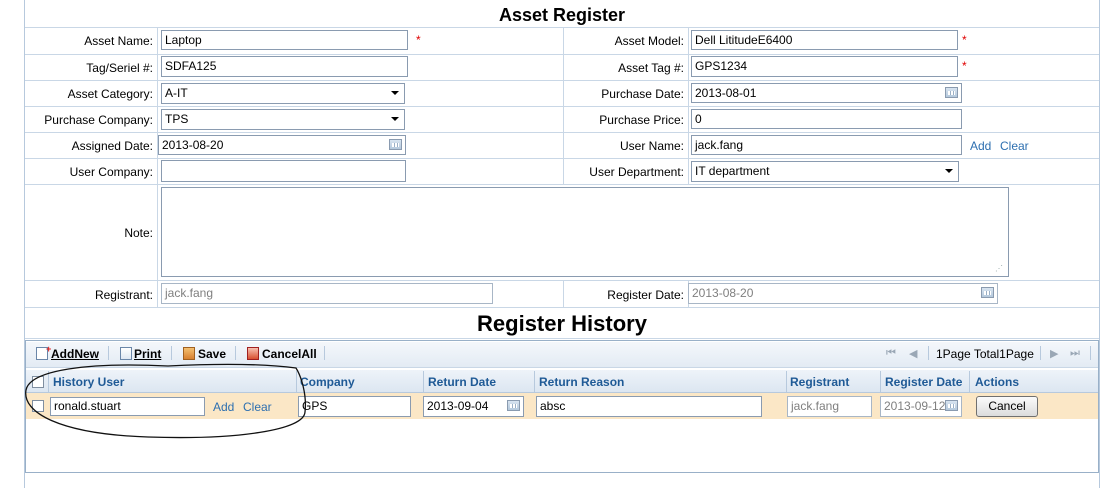 Image resolution: width=1111 pixels, height=488 pixels. I want to click on assigned-date-value: 2013-08-20, so click(193, 145).